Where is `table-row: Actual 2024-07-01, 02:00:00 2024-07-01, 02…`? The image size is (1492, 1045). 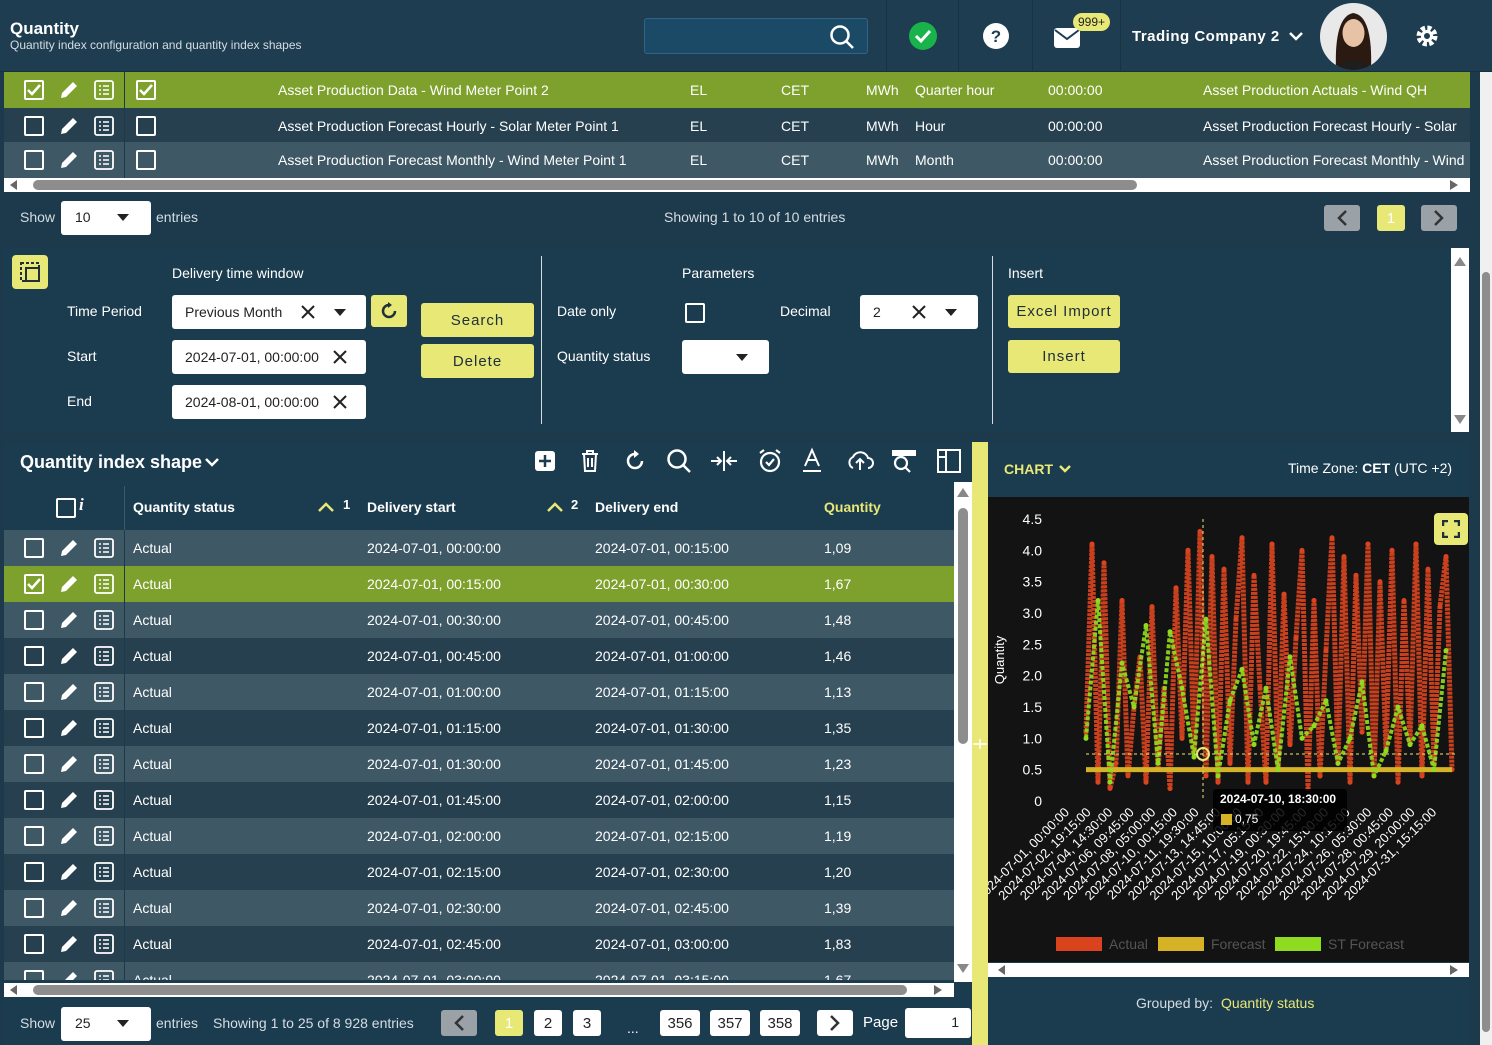 table-row: Actual 2024-07-01, 02:00:00 2024-07-01, 02… is located at coordinates (479, 836).